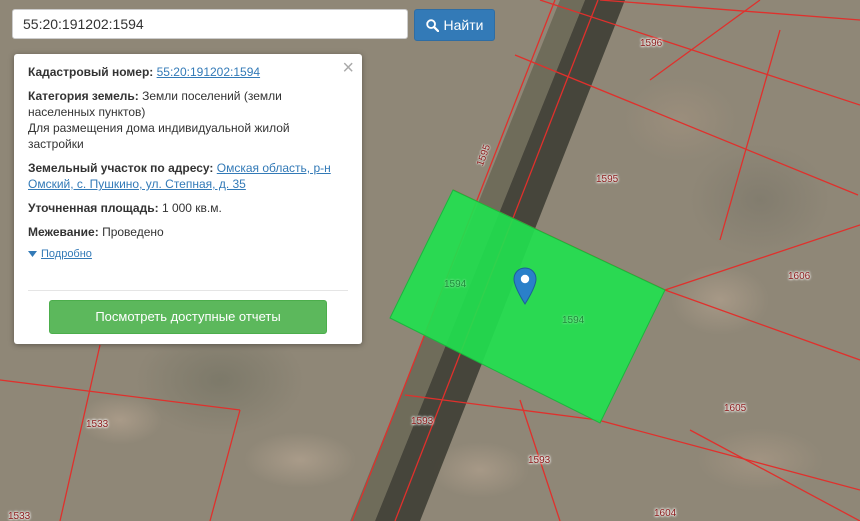 The image size is (860, 521). I want to click on search-button: Найти, so click(454, 25).